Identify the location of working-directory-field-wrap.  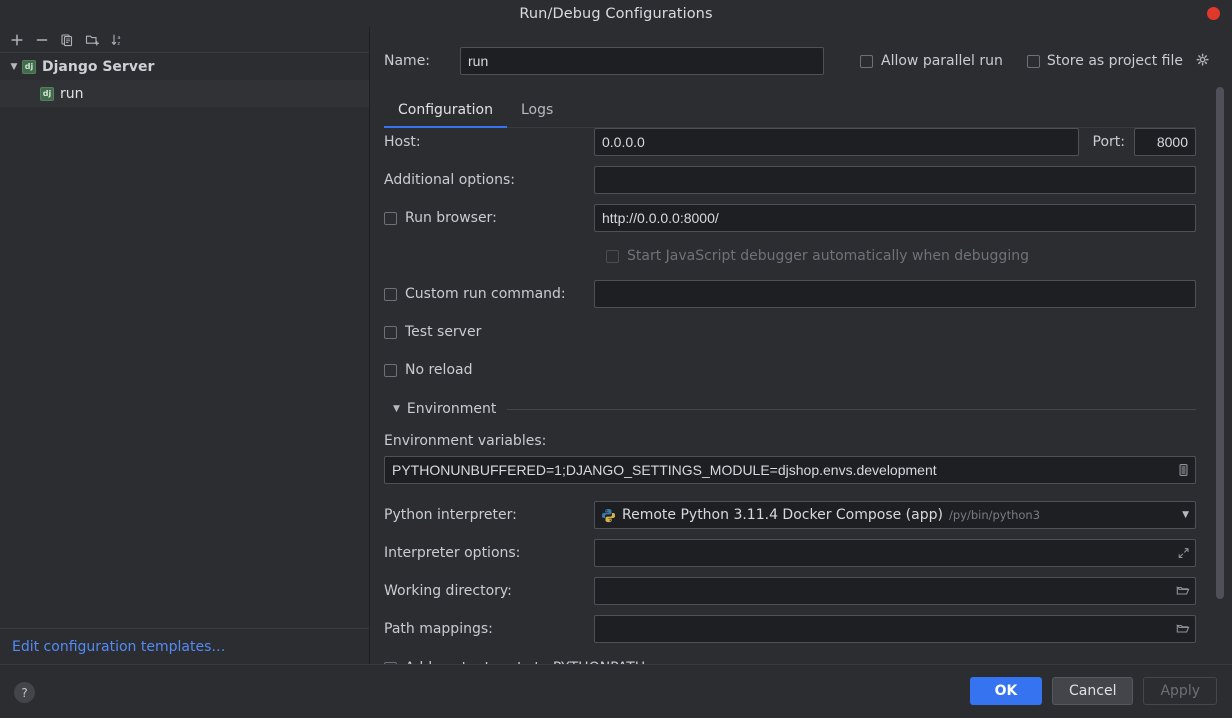
(895, 591).